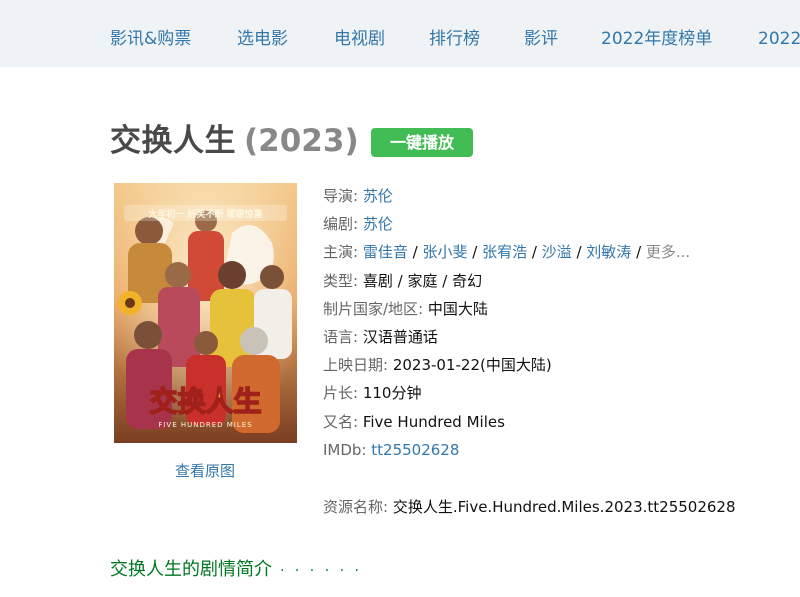 Image resolution: width=800 pixels, height=597 pixels. Describe the element at coordinates (191, 569) in the screenshot. I see `synopsis-heading-text: 交换人生的剧情简介` at that location.